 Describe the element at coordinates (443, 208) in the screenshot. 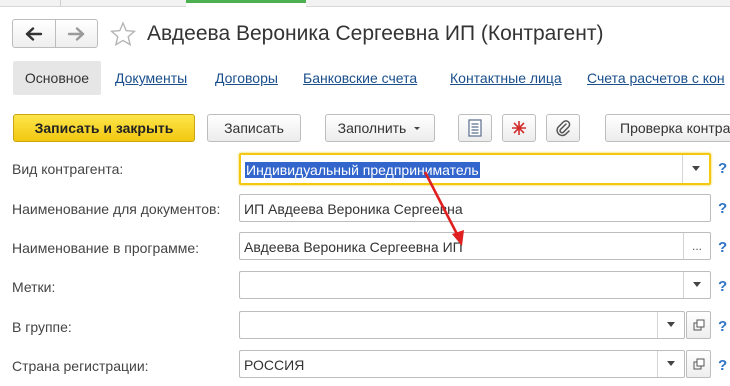

I see `annotation-arrow` at that location.